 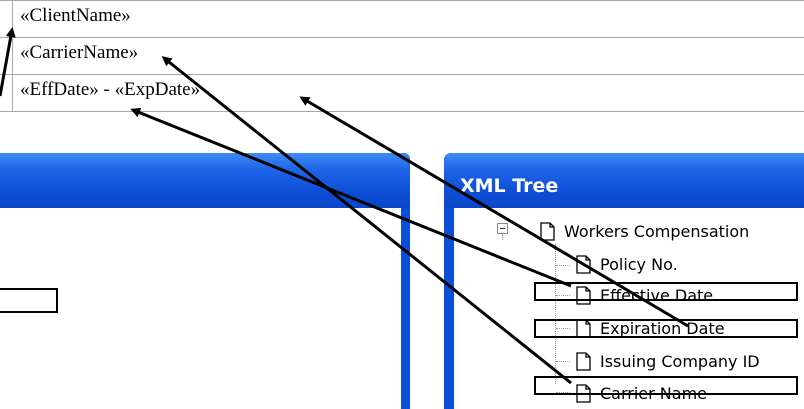 I want to click on table-row: «CarrierName», so click(x=402, y=55).